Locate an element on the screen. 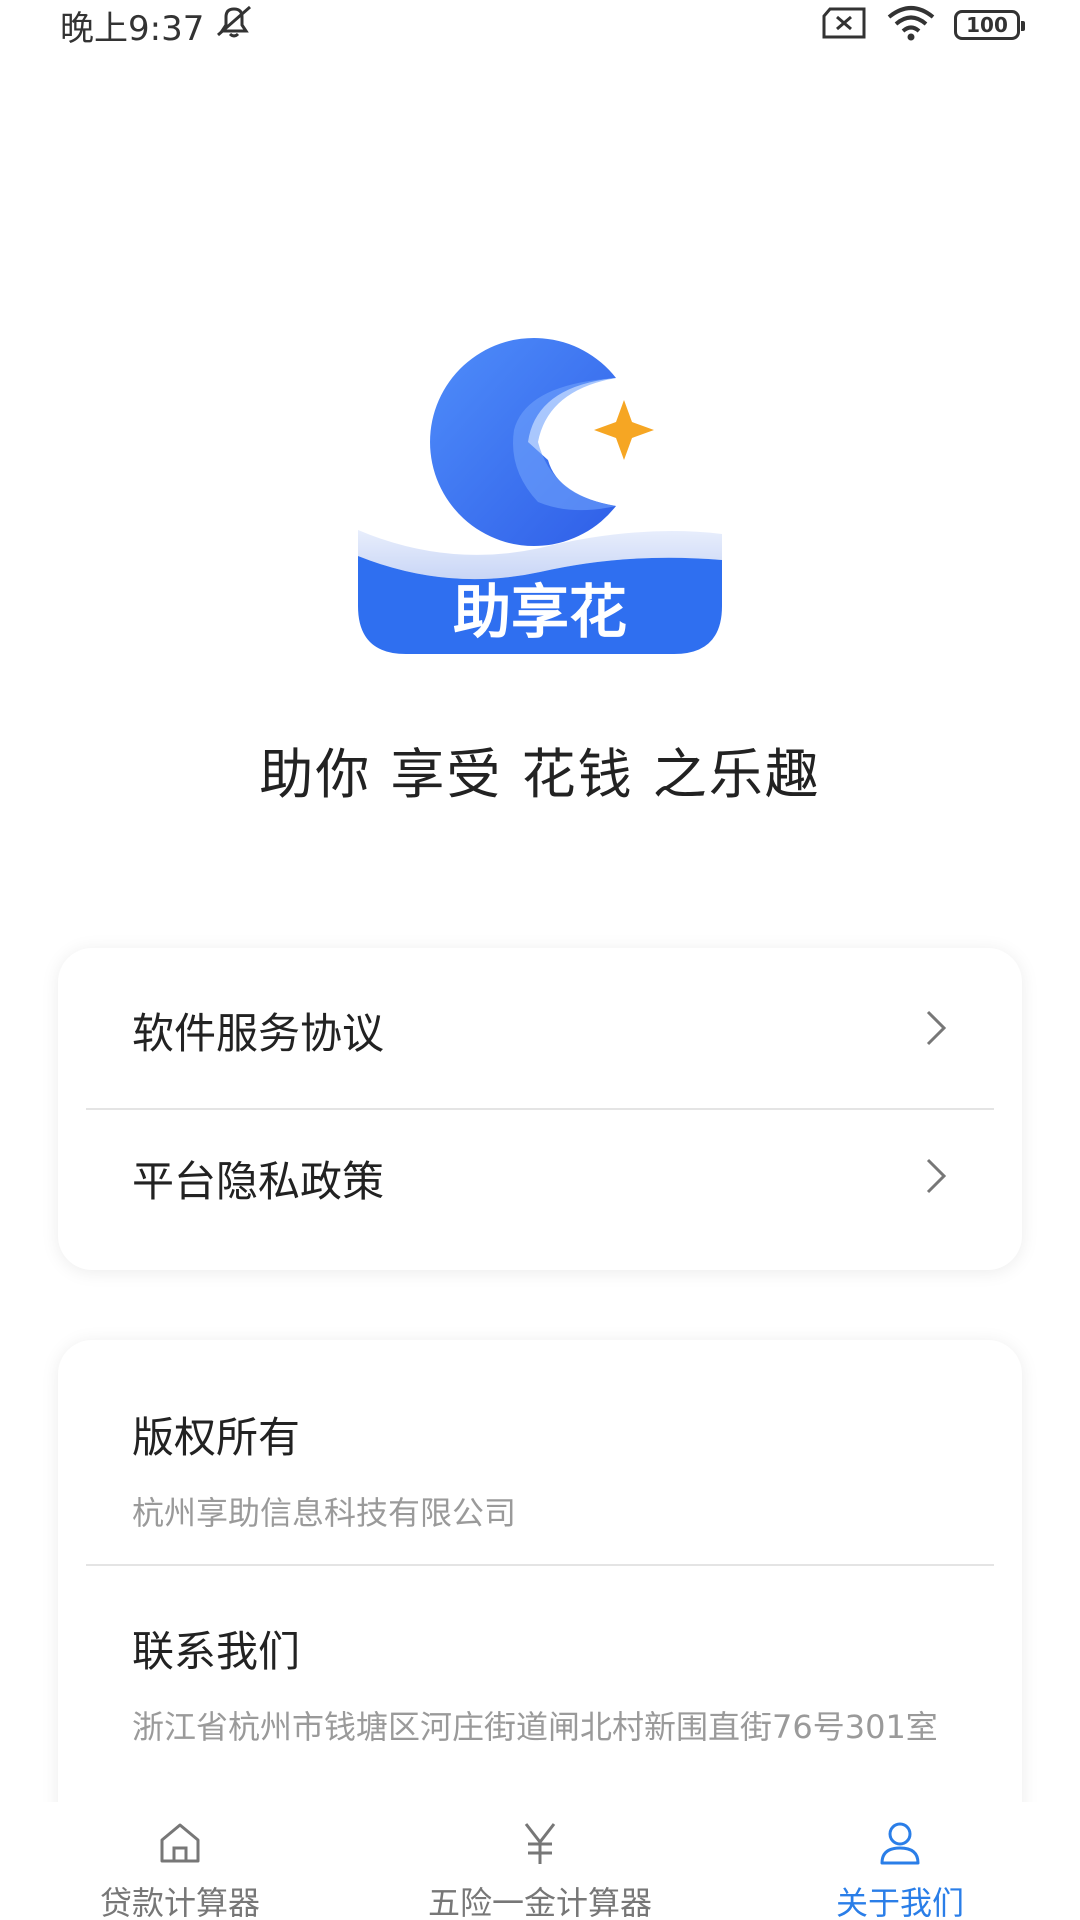 The width and height of the screenshot is (1080, 1920). nav-insurance-calculator: 五险一金计算器 is located at coordinates (540, 1861).